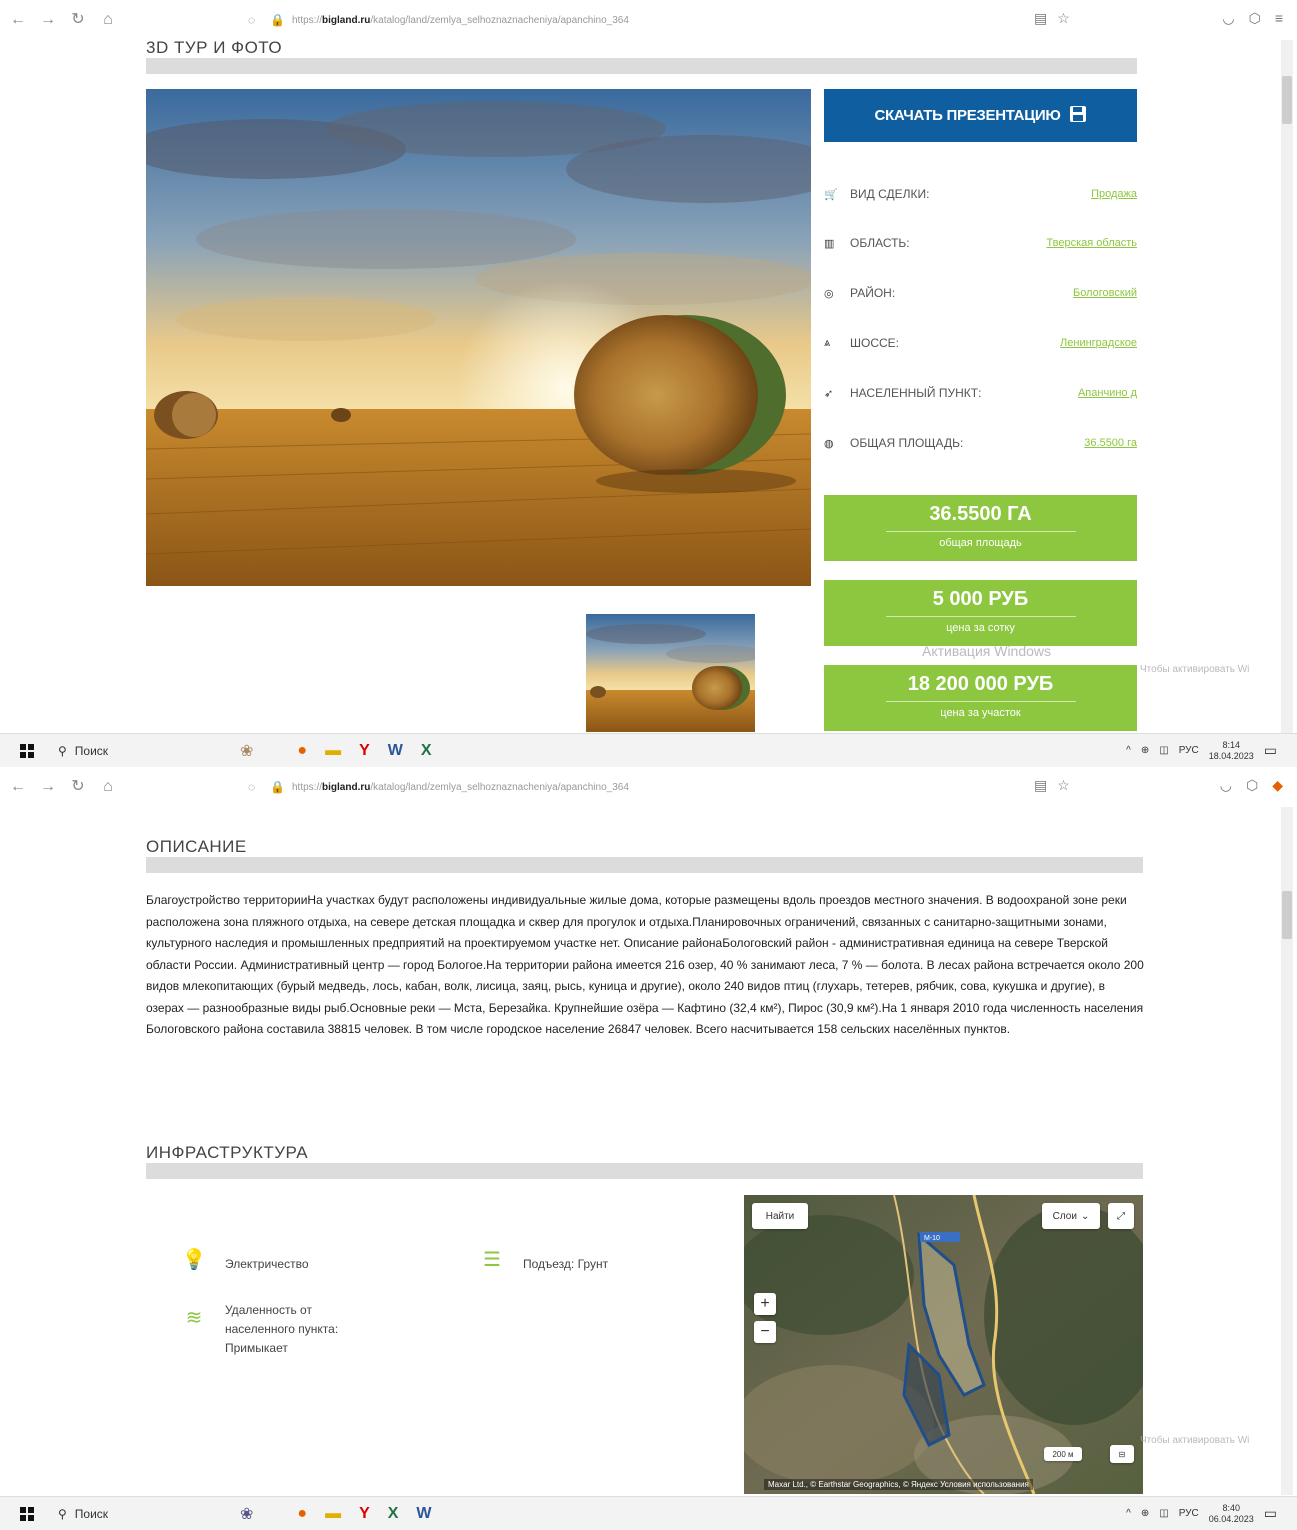  What do you see at coordinates (196, 846) in the screenshot?
I see `section-title-description: ОПИСАНИЕ` at bounding box center [196, 846].